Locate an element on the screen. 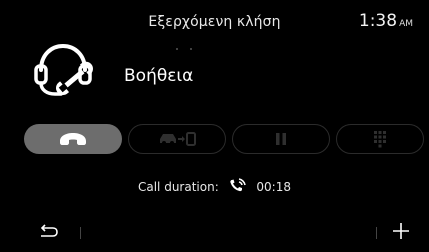  support-headset-wrench-icon is located at coordinates (65, 76).